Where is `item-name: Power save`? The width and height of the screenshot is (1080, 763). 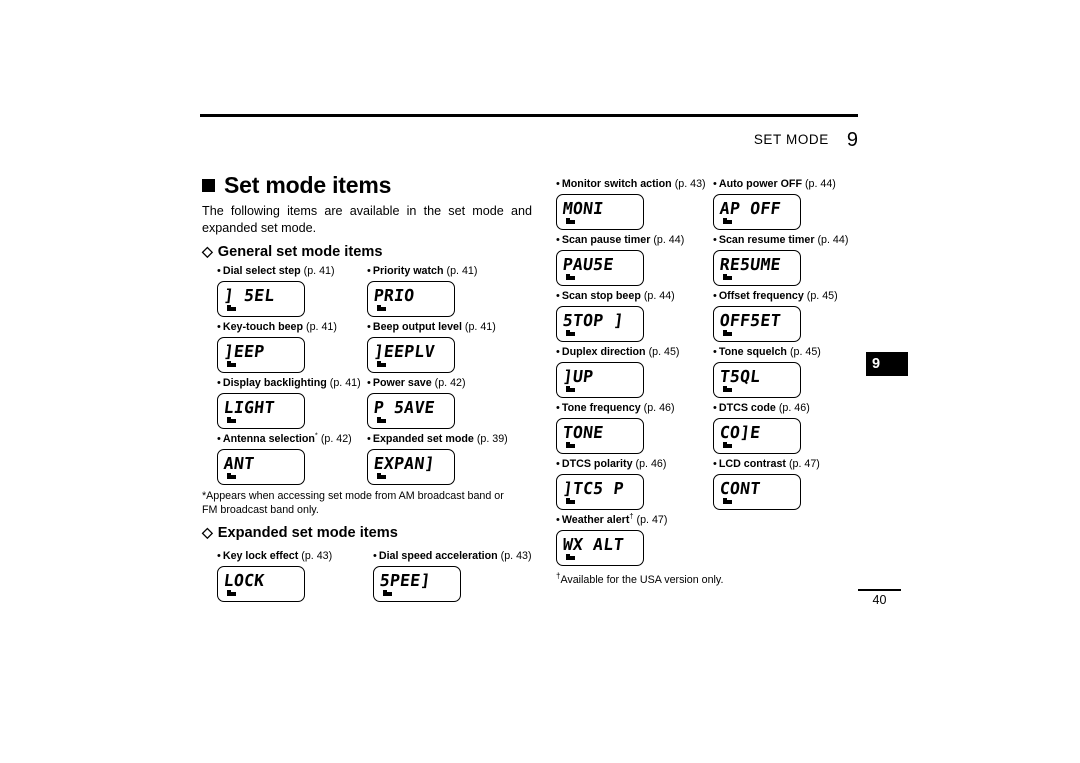
item-name: Power save is located at coordinates (402, 383).